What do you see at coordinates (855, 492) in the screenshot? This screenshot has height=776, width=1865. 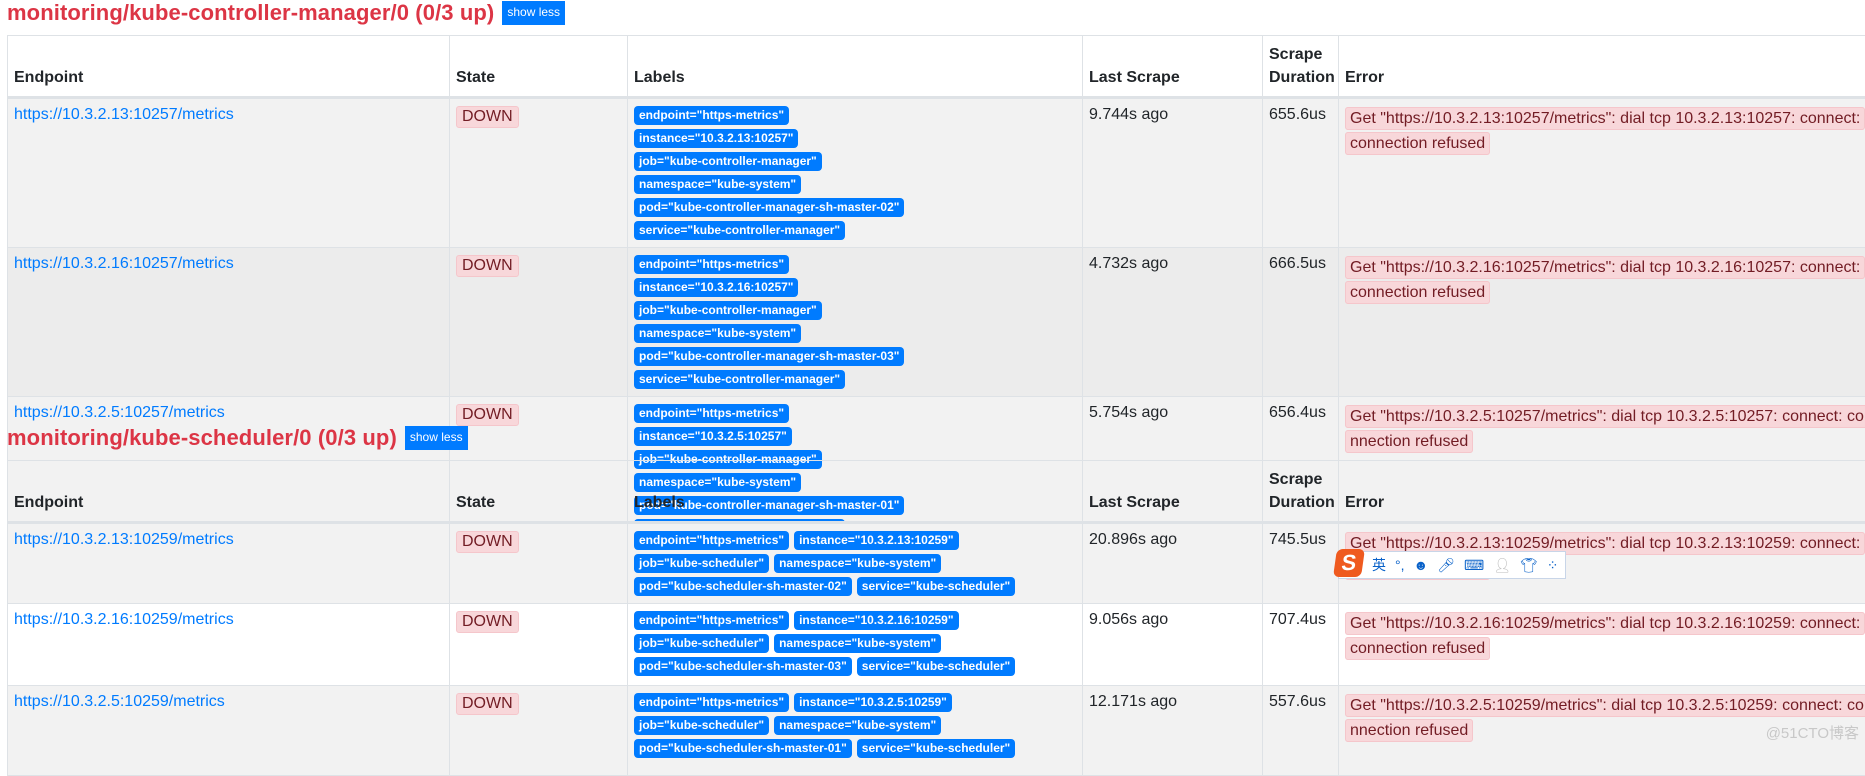 I see `column-header: Labels` at bounding box center [855, 492].